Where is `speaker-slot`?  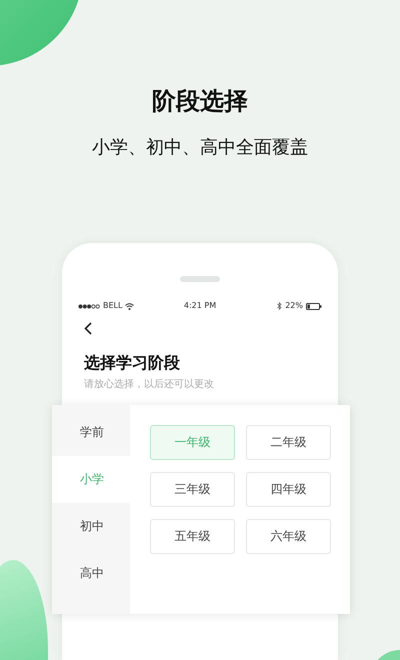 speaker-slot is located at coordinates (200, 279).